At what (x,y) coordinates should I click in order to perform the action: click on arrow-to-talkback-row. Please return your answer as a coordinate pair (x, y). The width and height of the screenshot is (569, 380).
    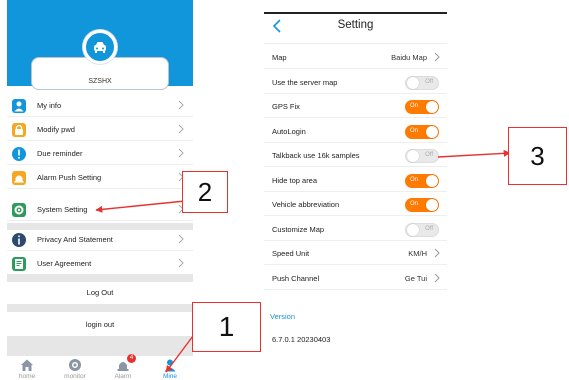
    Looking at the image, I should click on (474, 153).